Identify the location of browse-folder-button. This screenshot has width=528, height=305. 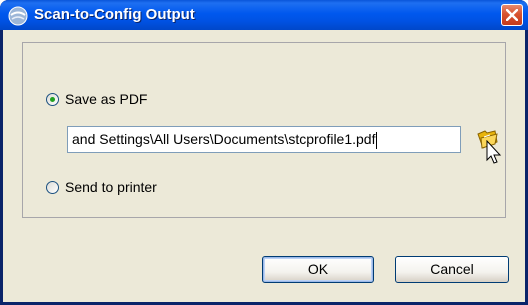
(488, 140).